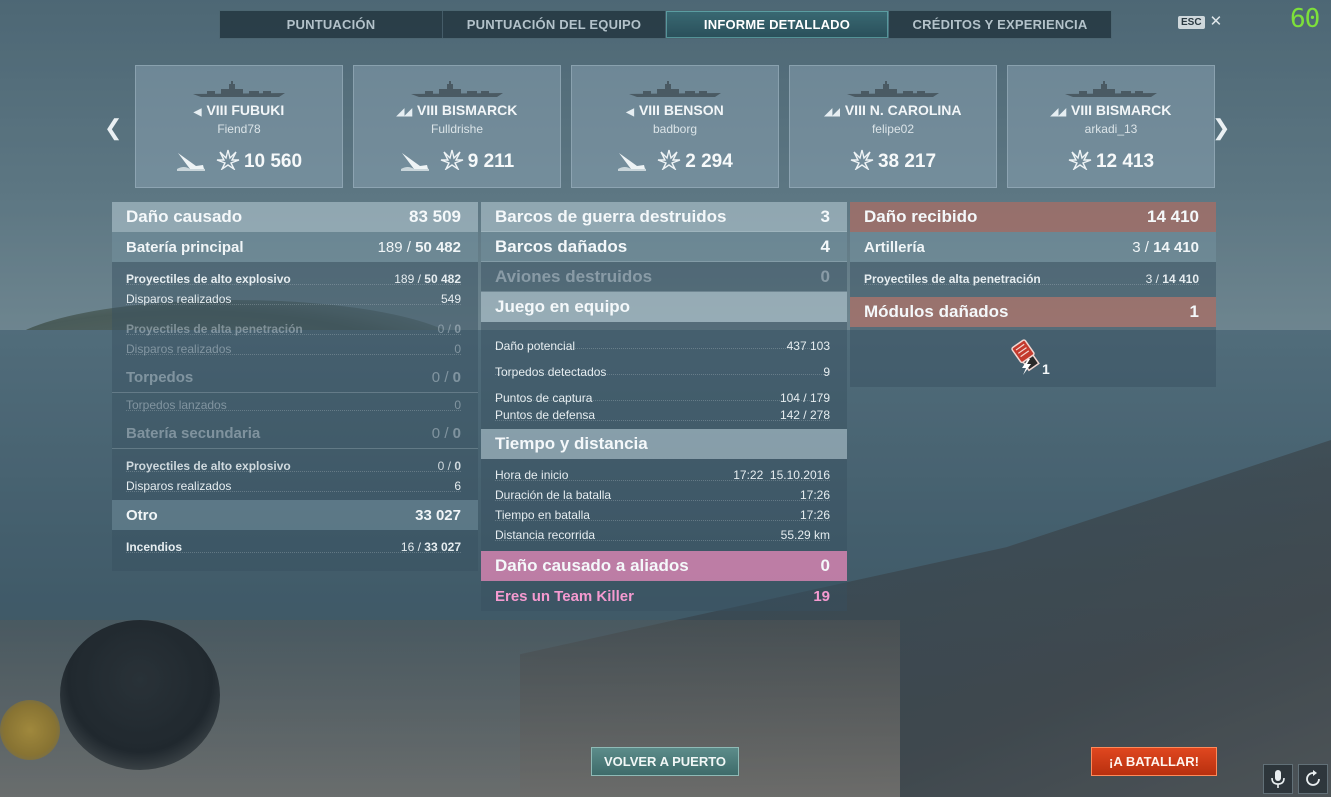 Image resolution: width=1331 pixels, height=797 pixels. Describe the element at coordinates (709, 161) in the screenshot. I see `damage-value: 2 294` at that location.